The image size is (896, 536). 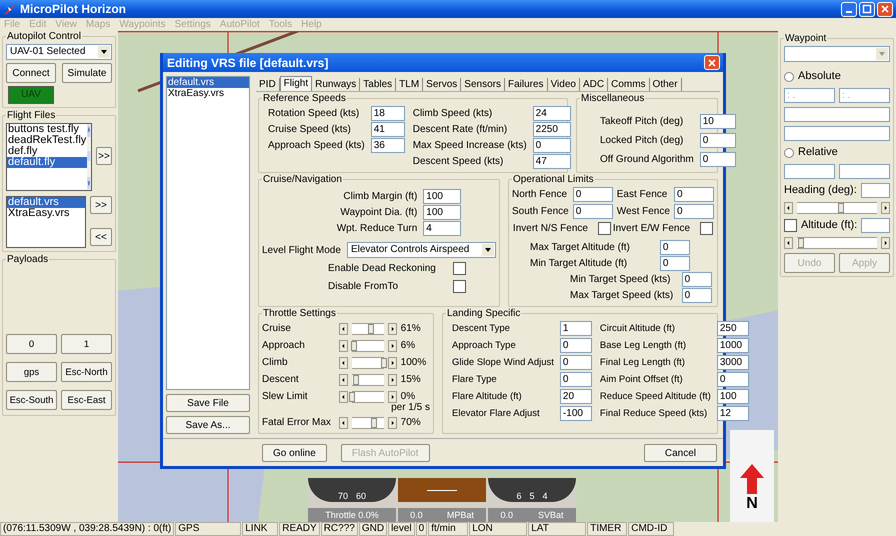 What do you see at coordinates (387, 145) in the screenshot?
I see `input-field: 36` at bounding box center [387, 145].